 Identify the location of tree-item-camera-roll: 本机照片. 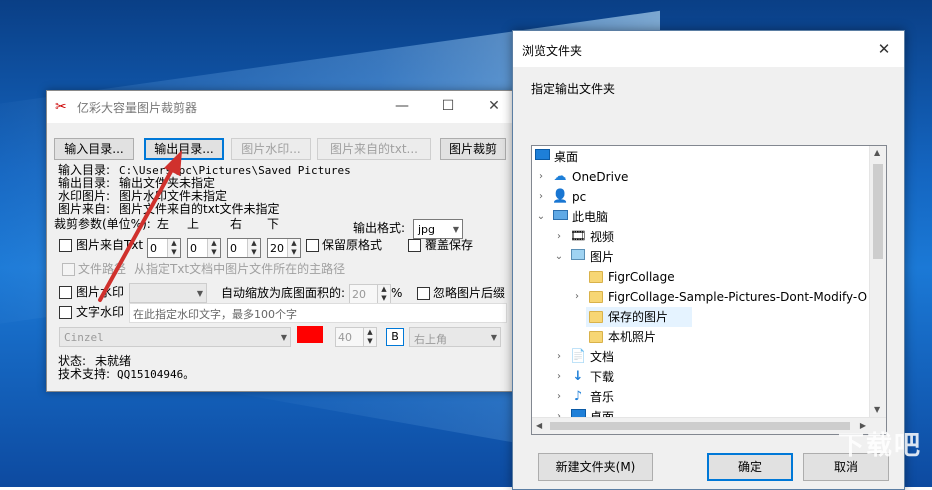
(701, 337).